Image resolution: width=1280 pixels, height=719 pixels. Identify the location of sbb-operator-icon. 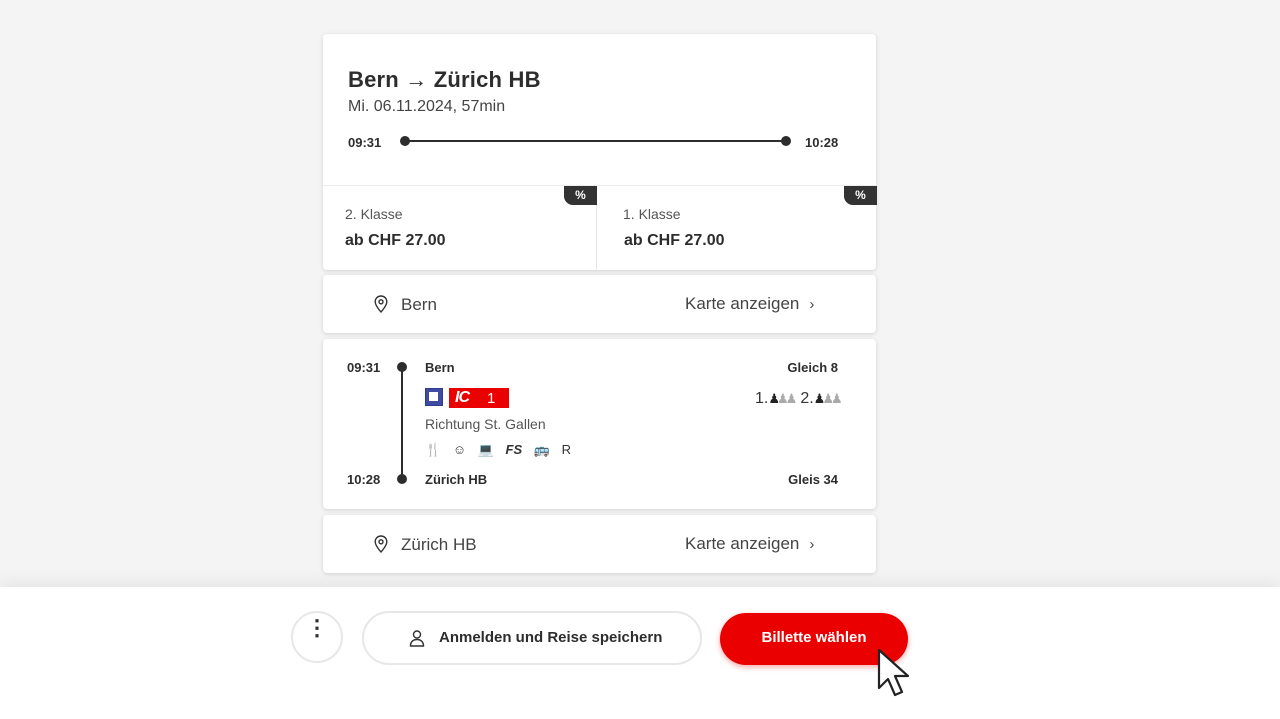
(434, 397).